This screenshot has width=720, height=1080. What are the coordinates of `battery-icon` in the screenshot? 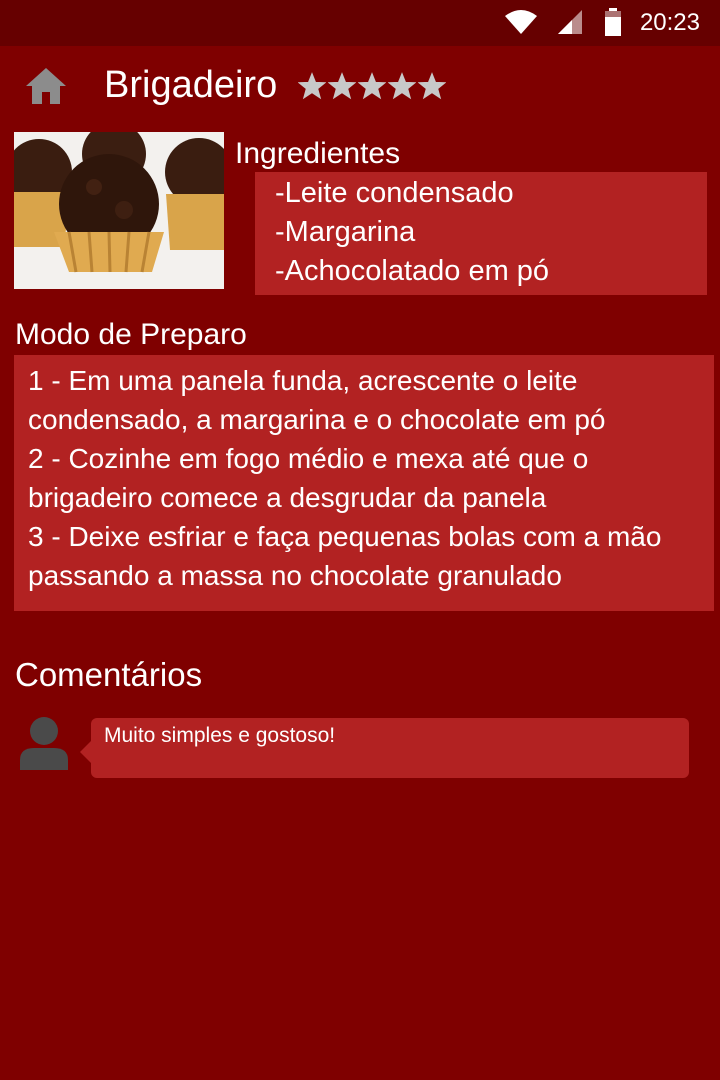 It's located at (613, 22).